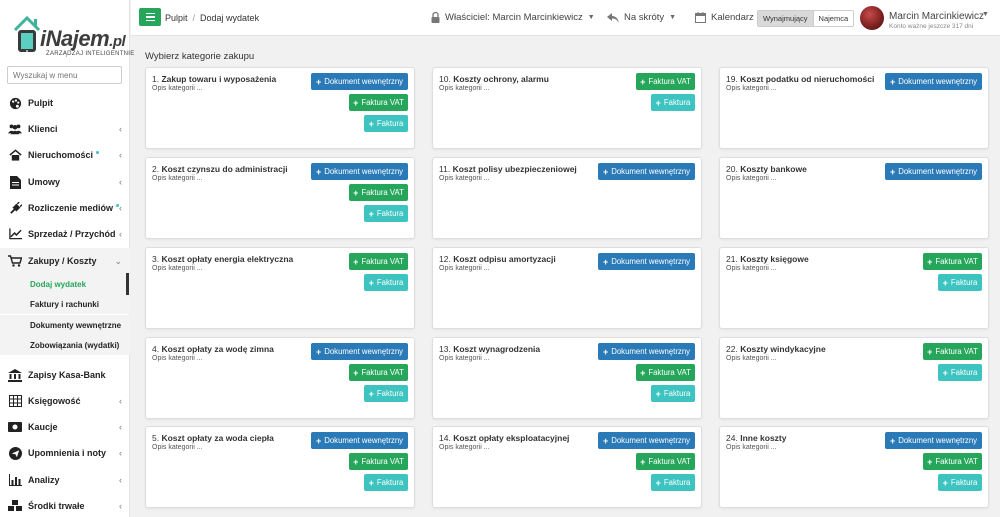  I want to click on calendar-icon, so click(700, 17).